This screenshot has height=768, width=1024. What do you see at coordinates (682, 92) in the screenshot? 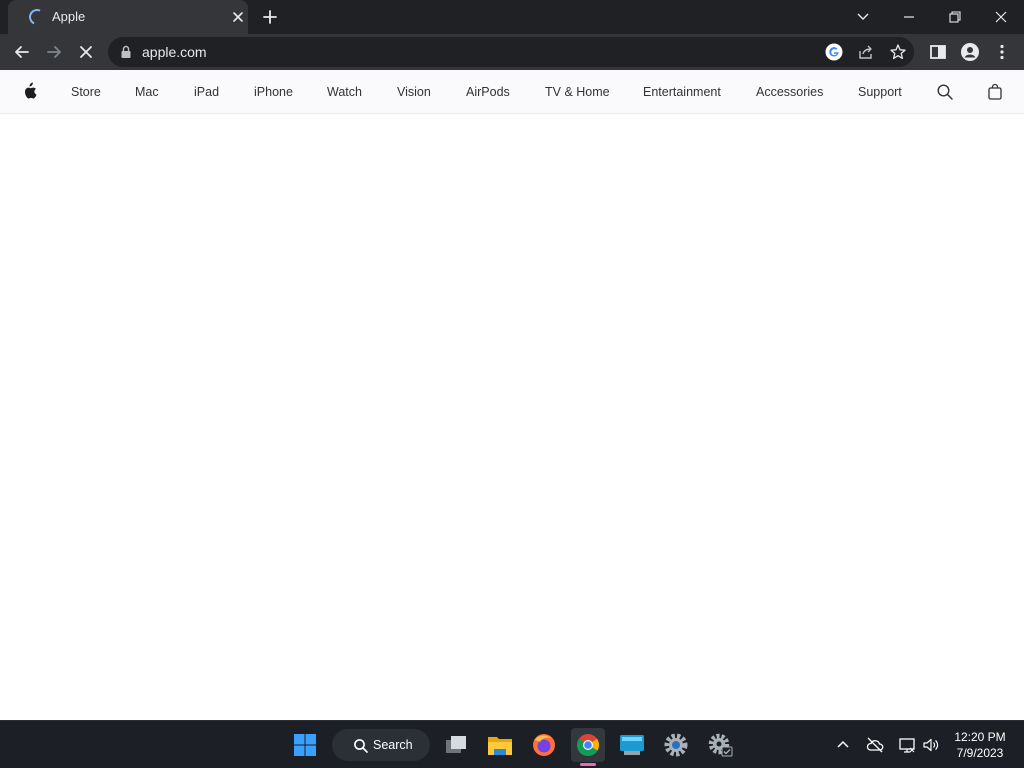
I see `nav-link-entertainment: Entertainment` at bounding box center [682, 92].